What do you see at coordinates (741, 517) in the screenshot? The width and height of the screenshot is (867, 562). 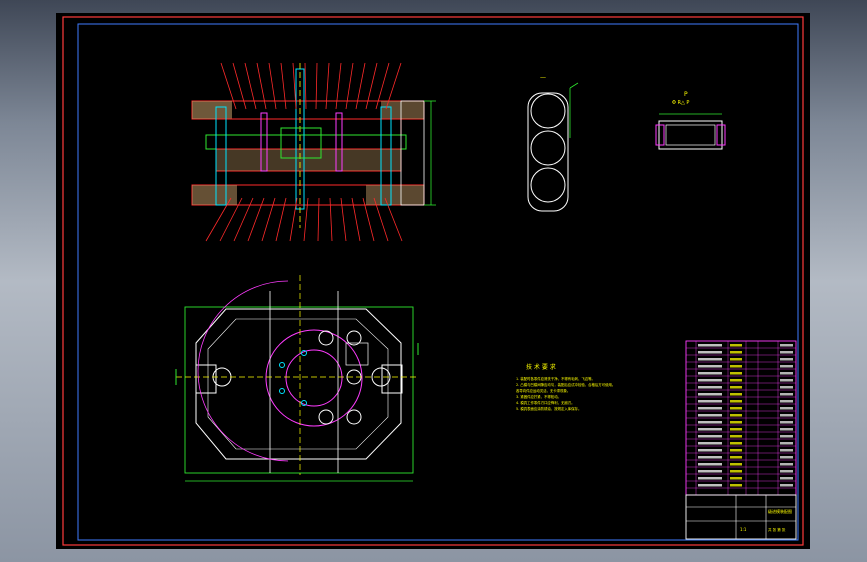 I see `title-block: 级进模装配图 1:1 共 张 第 张` at bounding box center [741, 517].